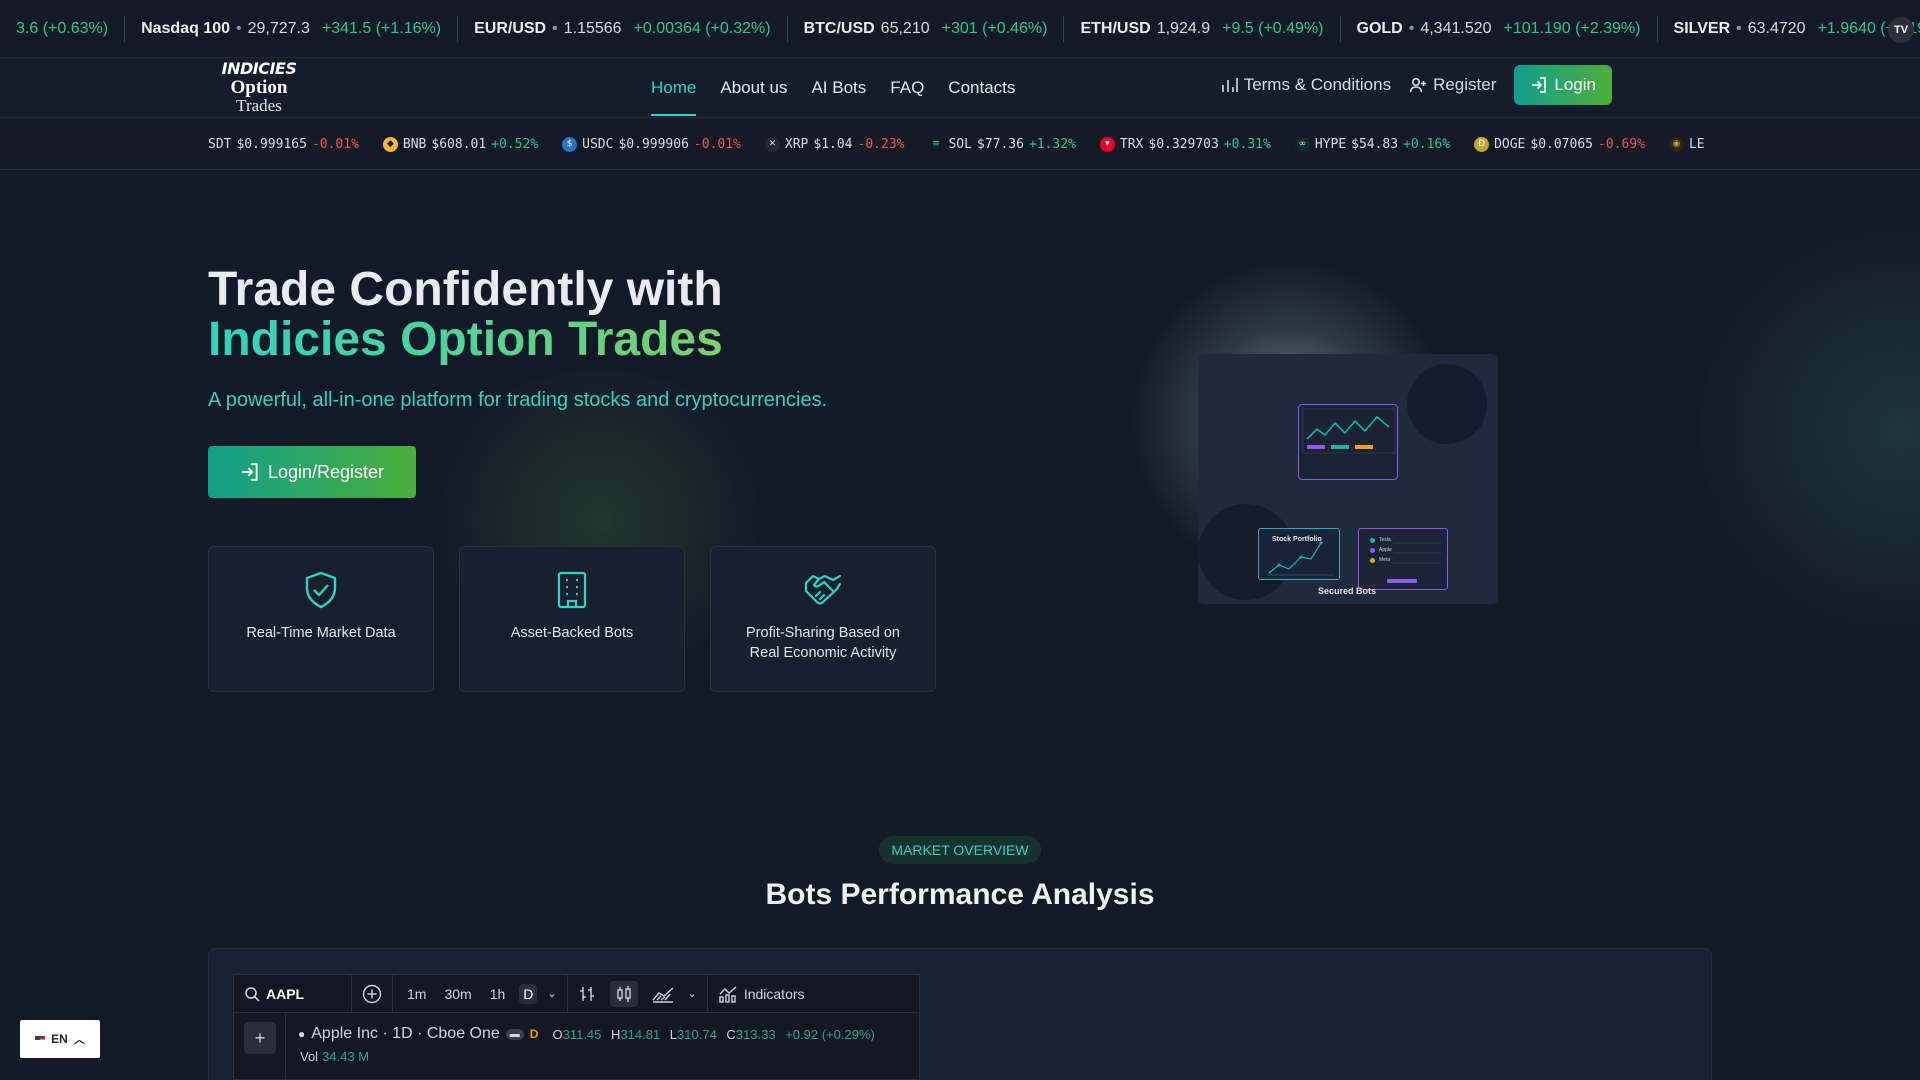 The image size is (1920, 1080). I want to click on crypto-price: $77.36, so click(1000, 144).